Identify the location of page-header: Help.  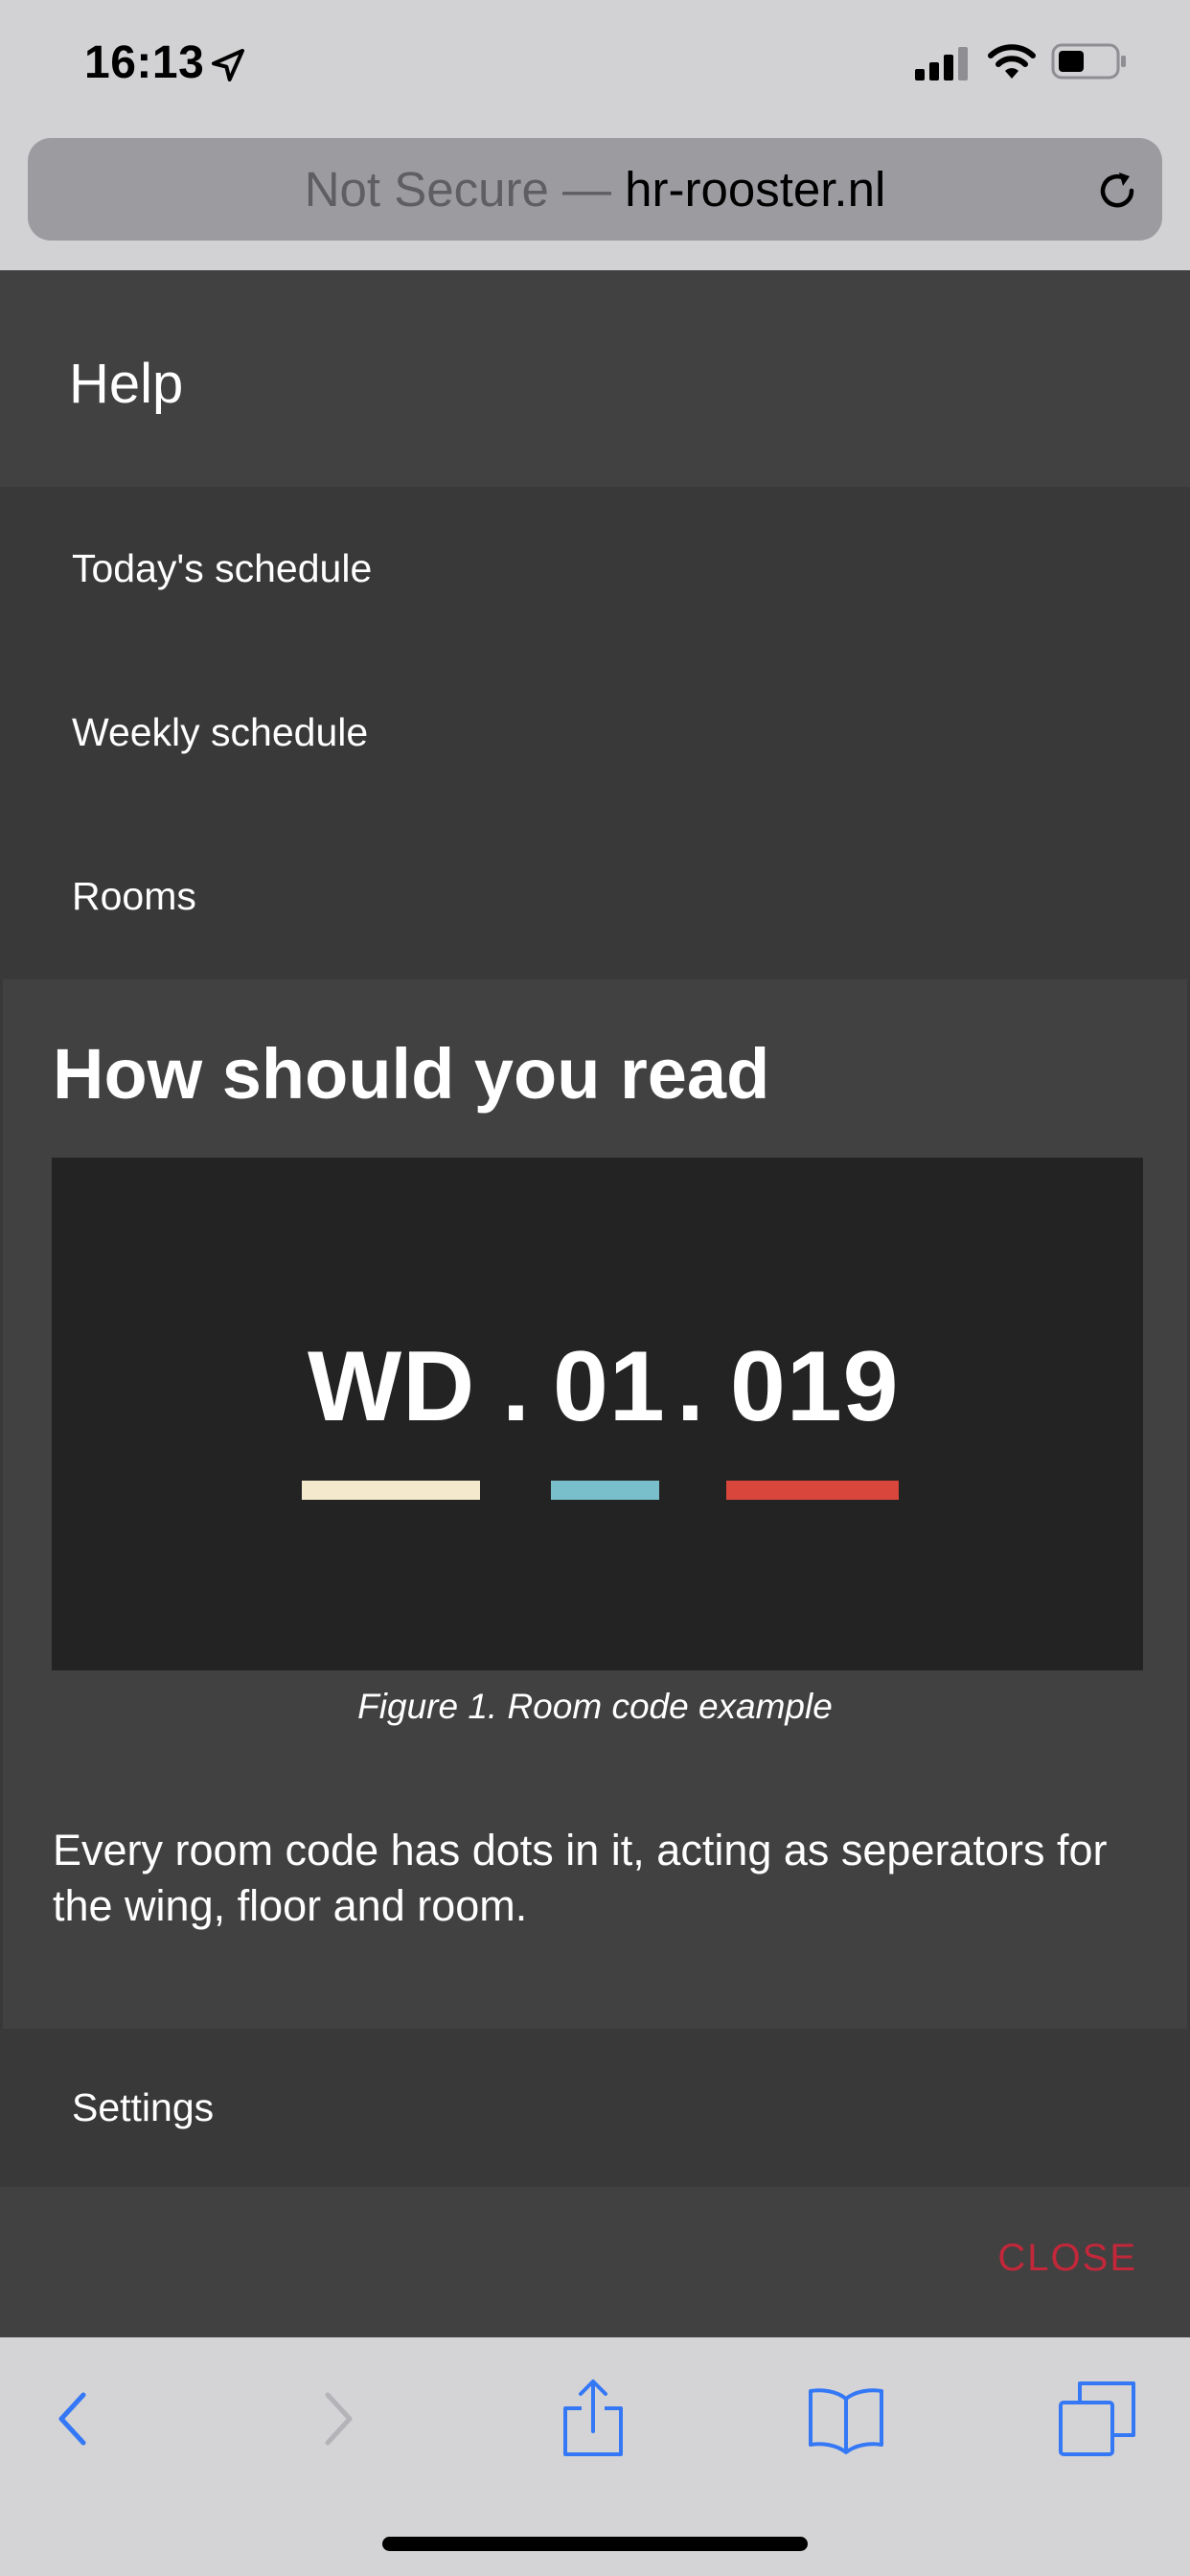
(595, 378).